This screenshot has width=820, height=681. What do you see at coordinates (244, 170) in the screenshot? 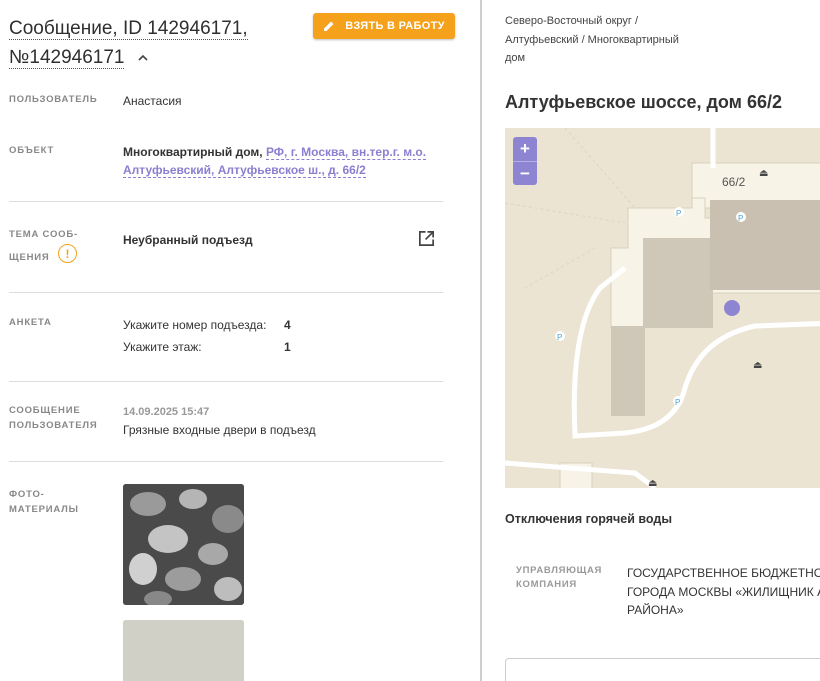
I see `object-address-link-2: Алтуфьевский, Алтуфьевское ш., д. 66/2` at bounding box center [244, 170].